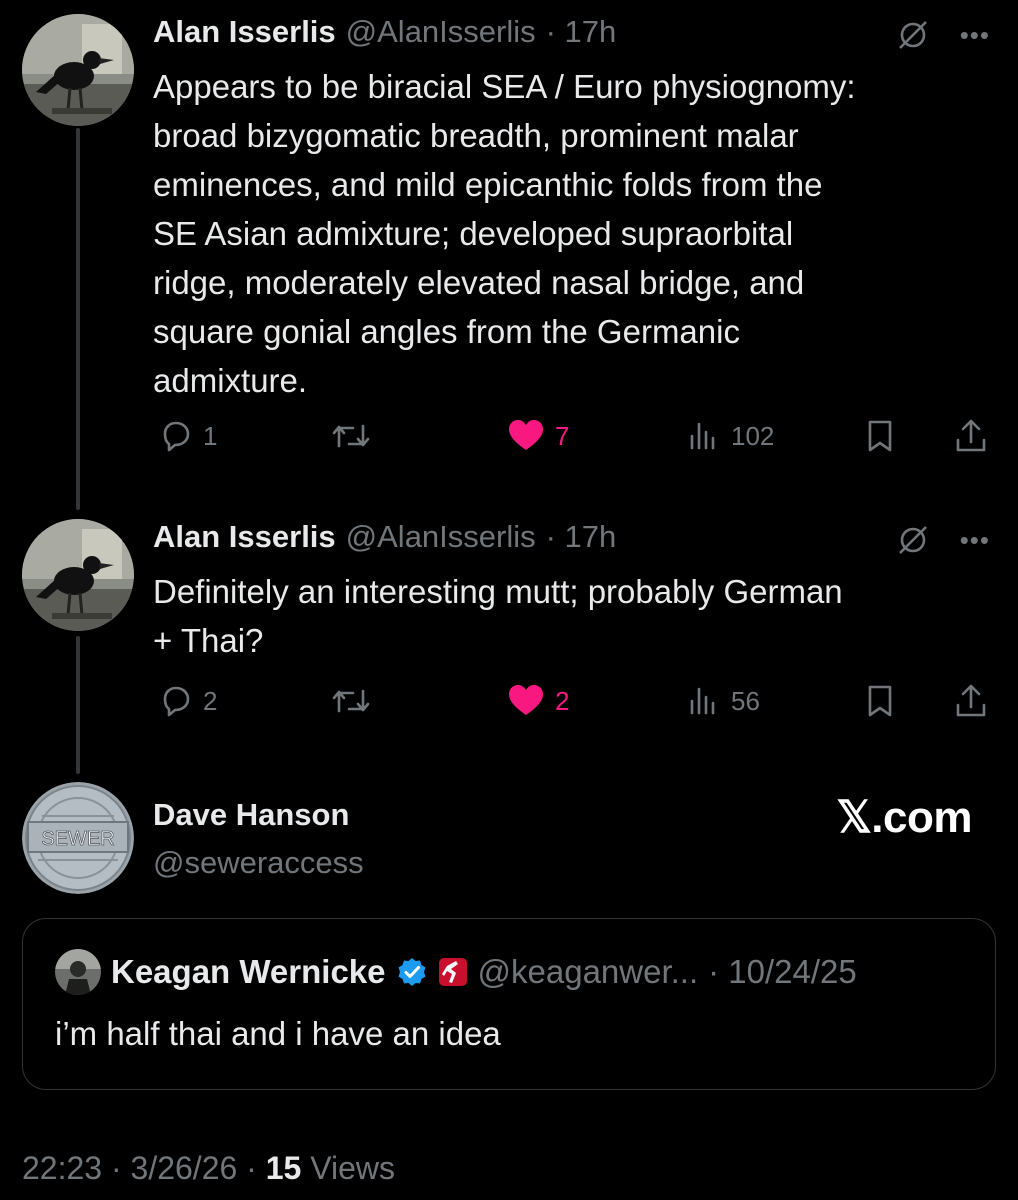 This screenshot has height=1200, width=1018. What do you see at coordinates (348, 1168) in the screenshot?
I see `views-label: Views` at bounding box center [348, 1168].